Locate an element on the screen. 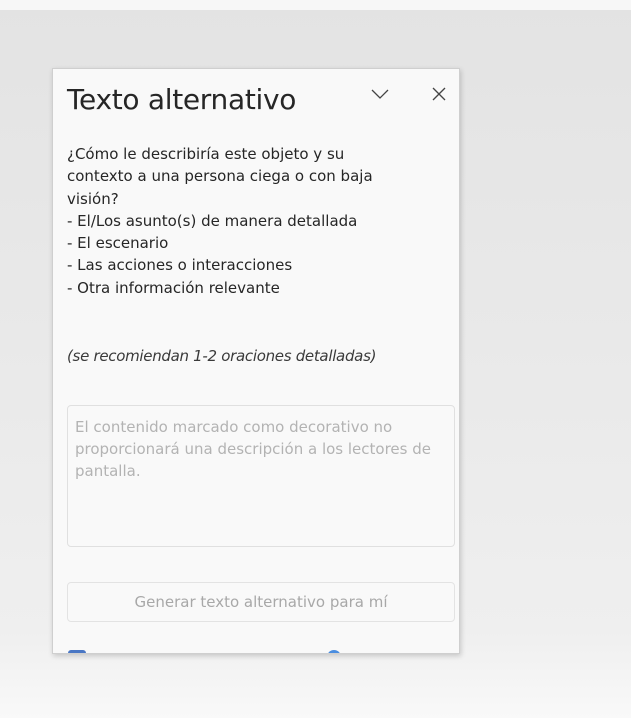 The image size is (631, 718). chevron-down-icon is located at coordinates (380, 94).